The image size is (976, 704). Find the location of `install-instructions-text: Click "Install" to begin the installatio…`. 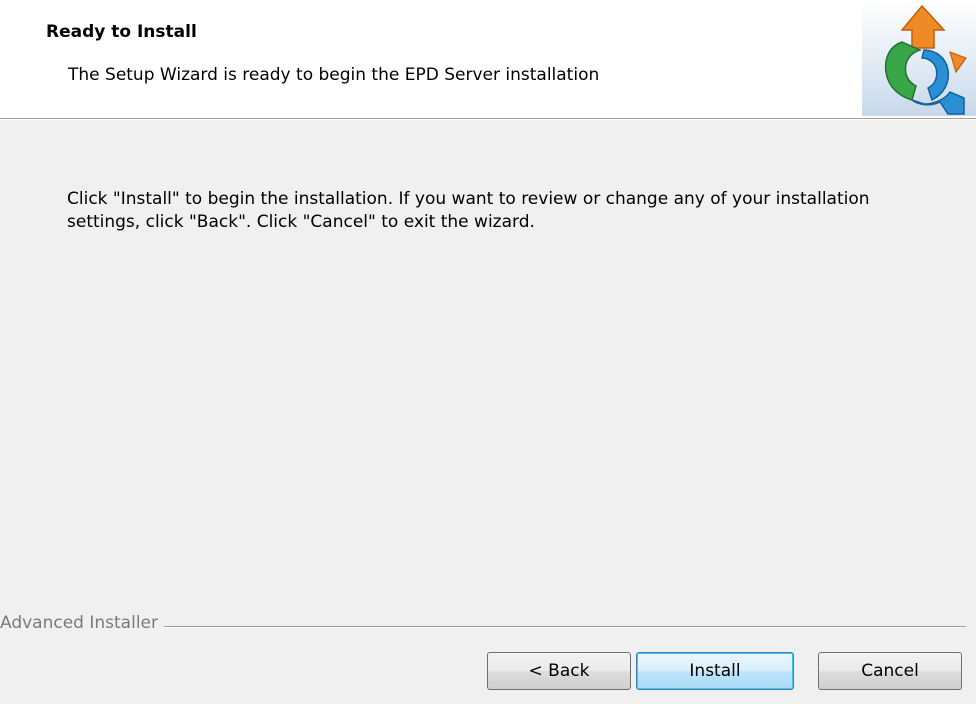

install-instructions-text: Click "Install" to begin the installatio… is located at coordinates (468, 210).